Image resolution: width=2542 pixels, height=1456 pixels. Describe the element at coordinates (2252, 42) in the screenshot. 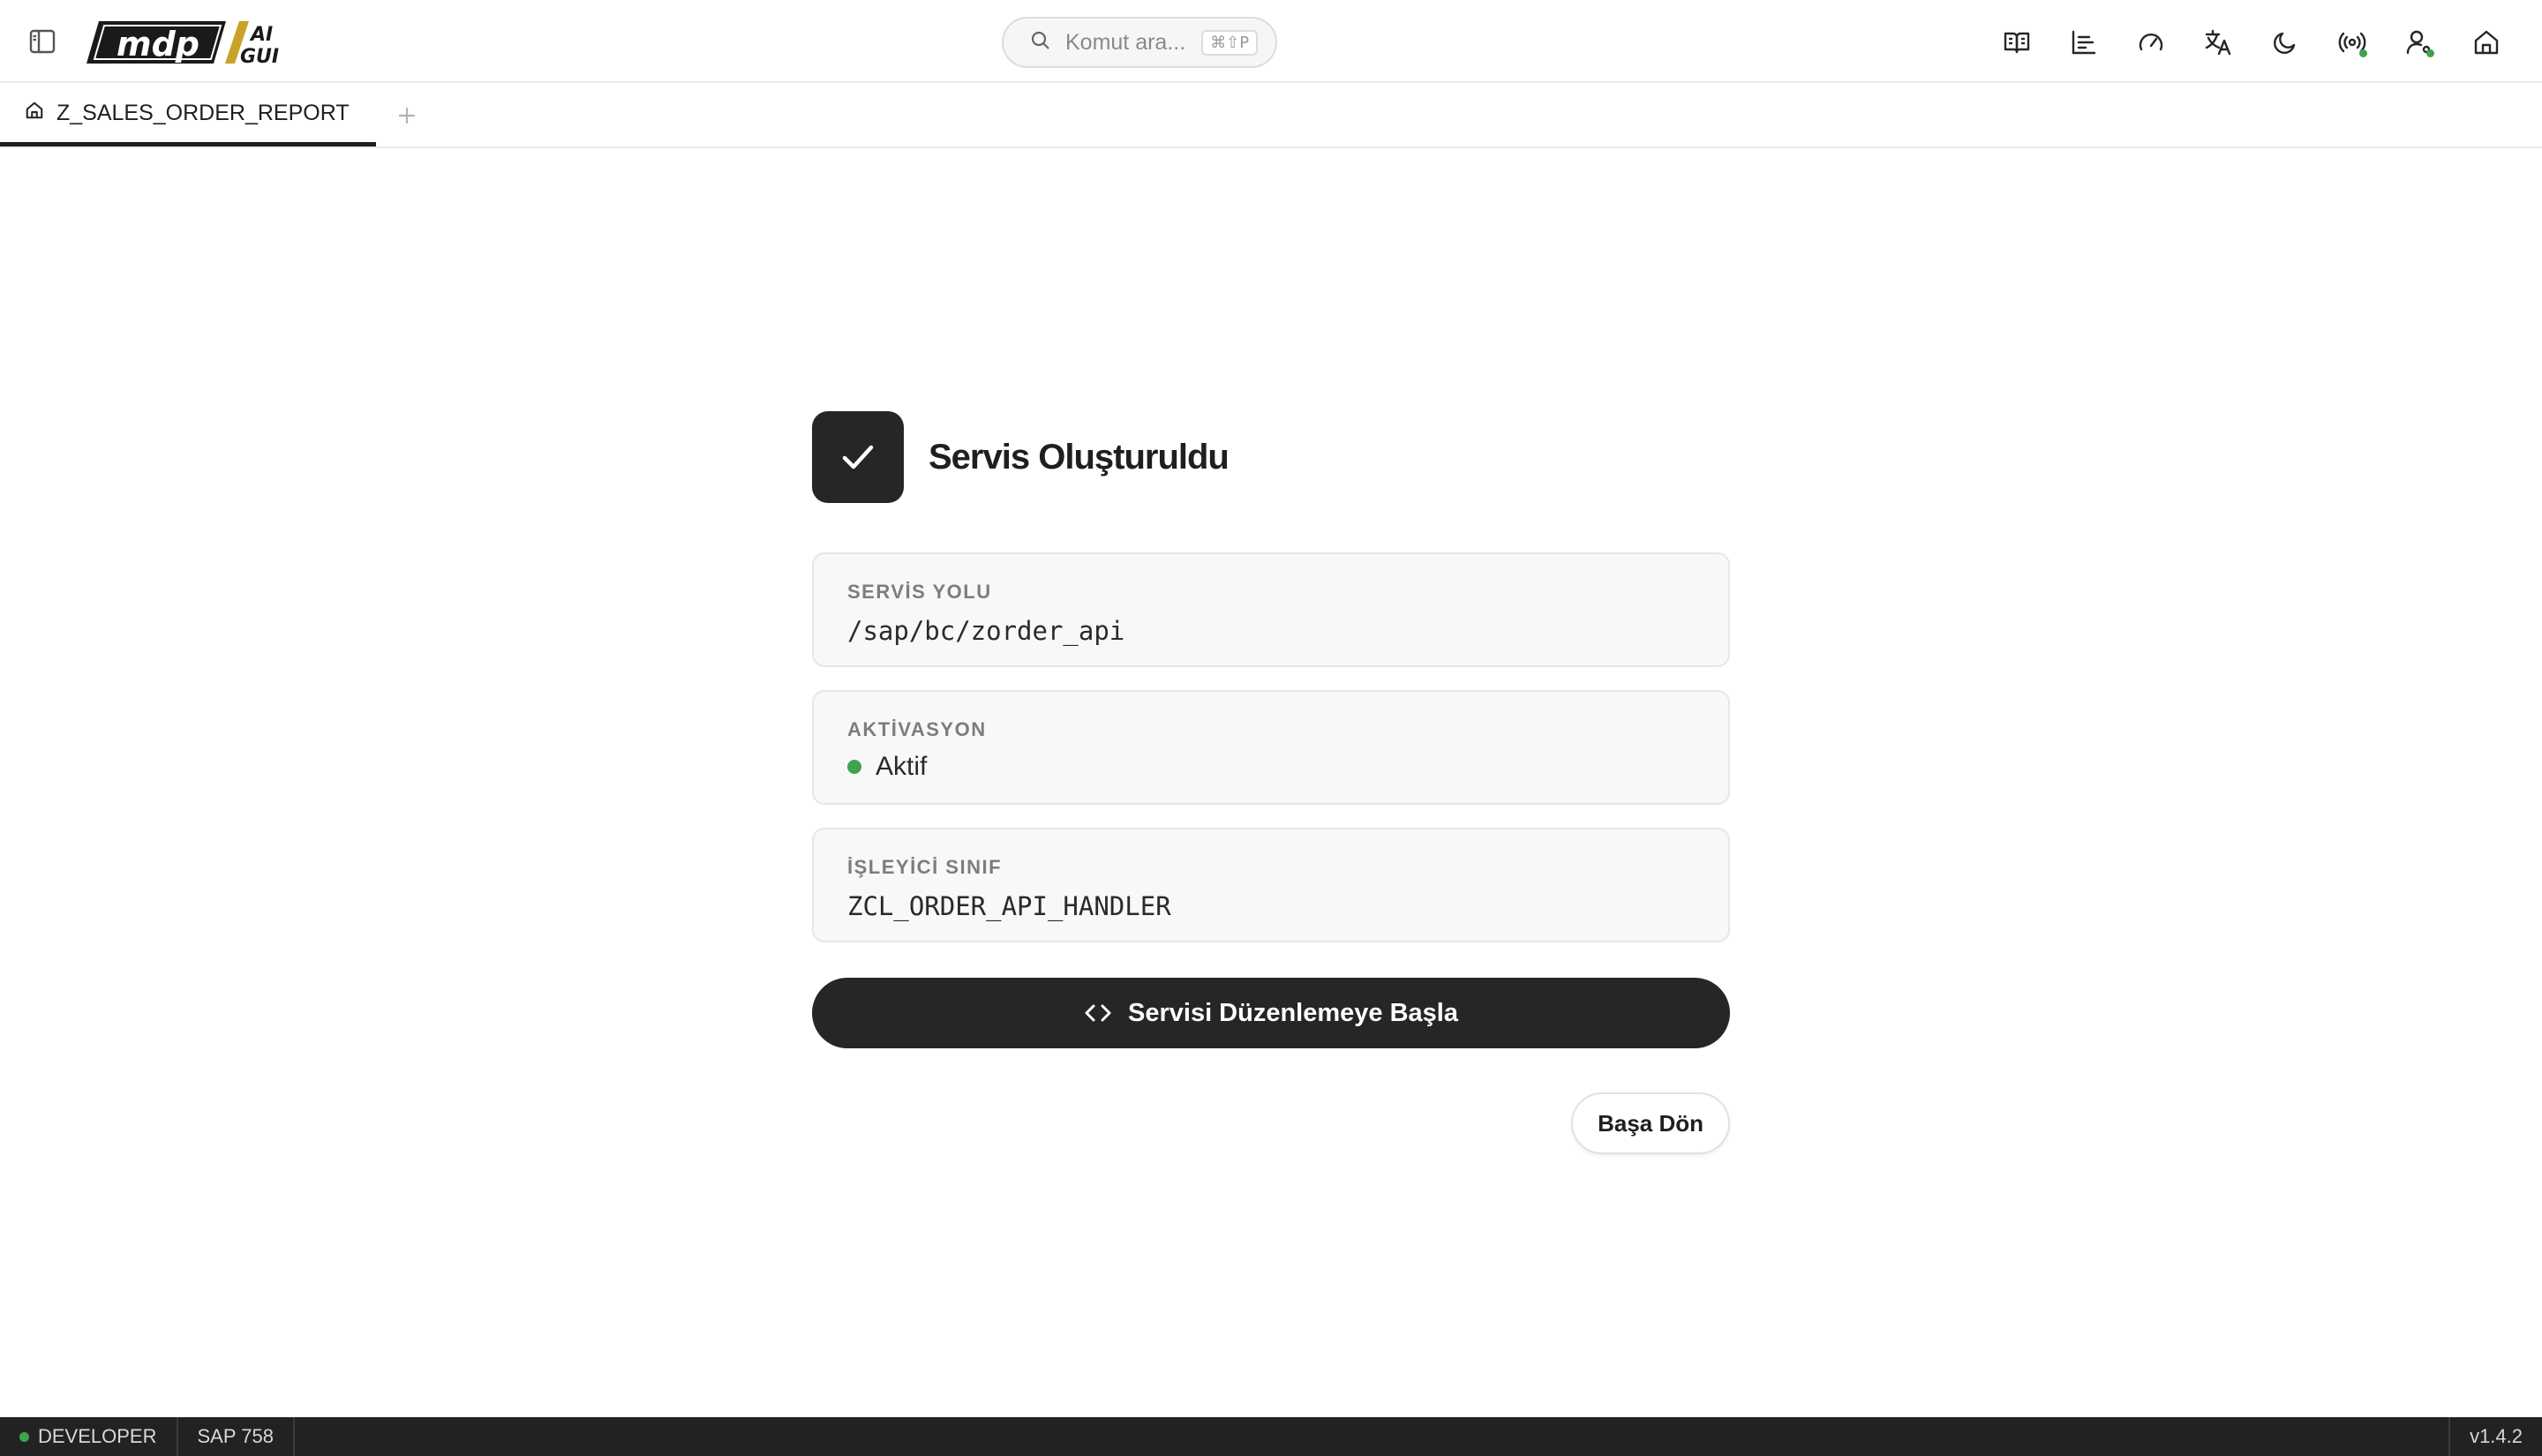

I see `toolbar` at that location.